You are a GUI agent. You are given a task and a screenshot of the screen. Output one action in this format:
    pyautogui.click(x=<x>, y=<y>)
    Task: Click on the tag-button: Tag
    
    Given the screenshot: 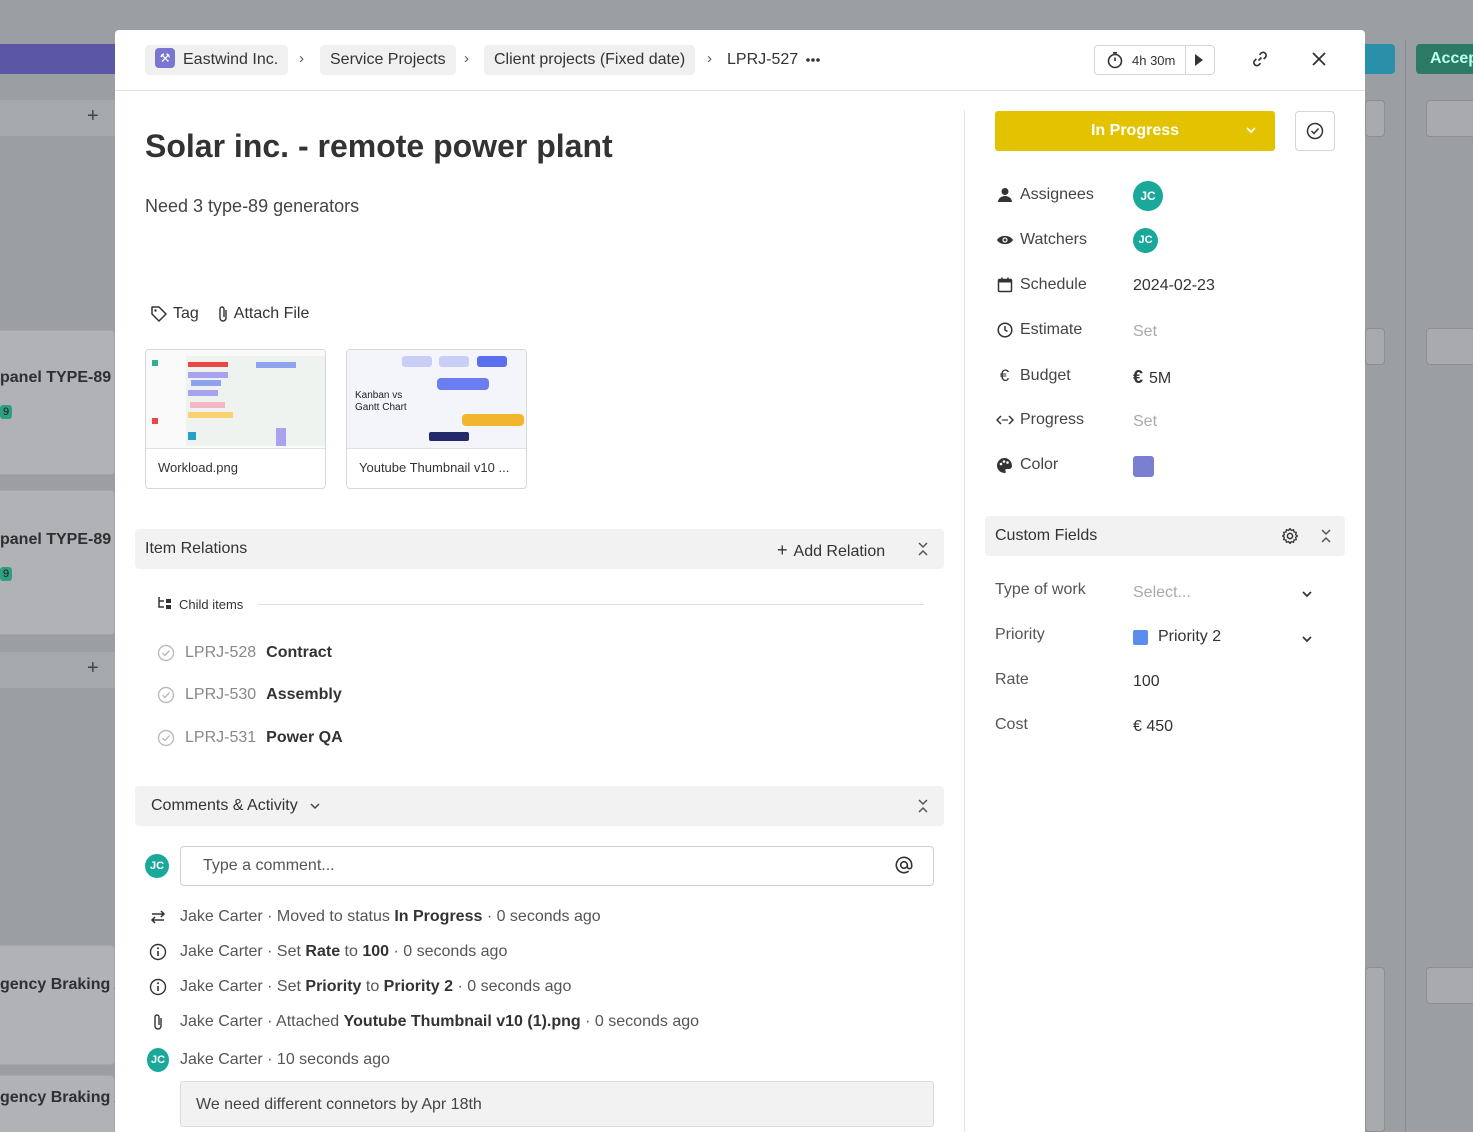 What is the action you would take?
    pyautogui.click(x=174, y=314)
    